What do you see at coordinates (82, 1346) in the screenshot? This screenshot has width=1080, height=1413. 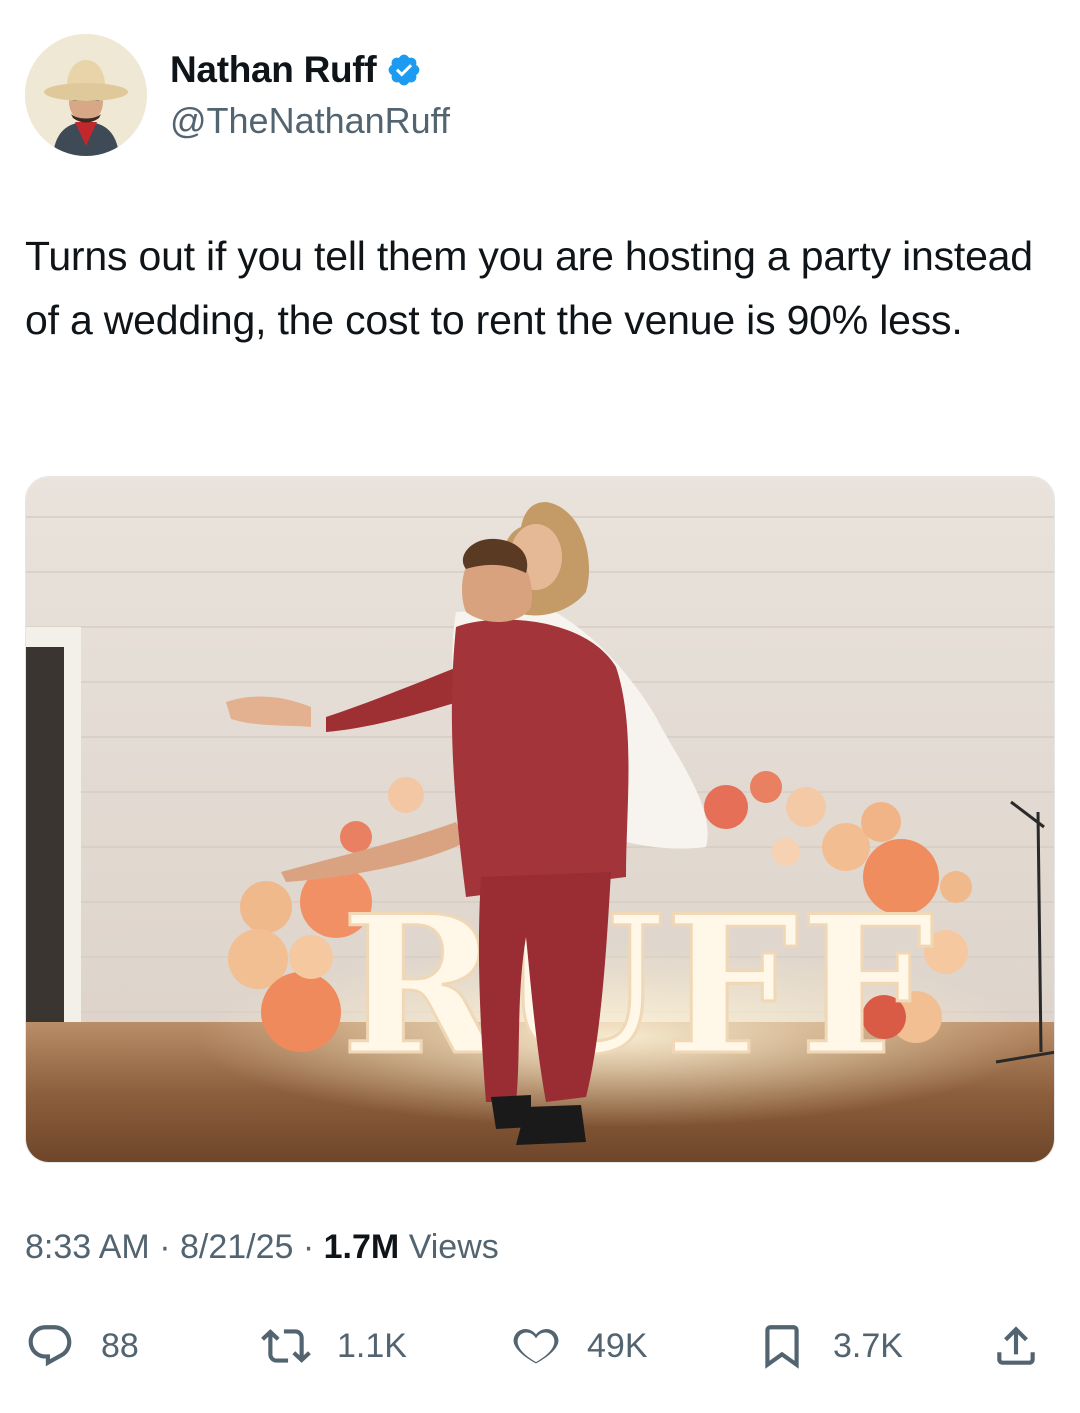 I see `reply-button: 88` at bounding box center [82, 1346].